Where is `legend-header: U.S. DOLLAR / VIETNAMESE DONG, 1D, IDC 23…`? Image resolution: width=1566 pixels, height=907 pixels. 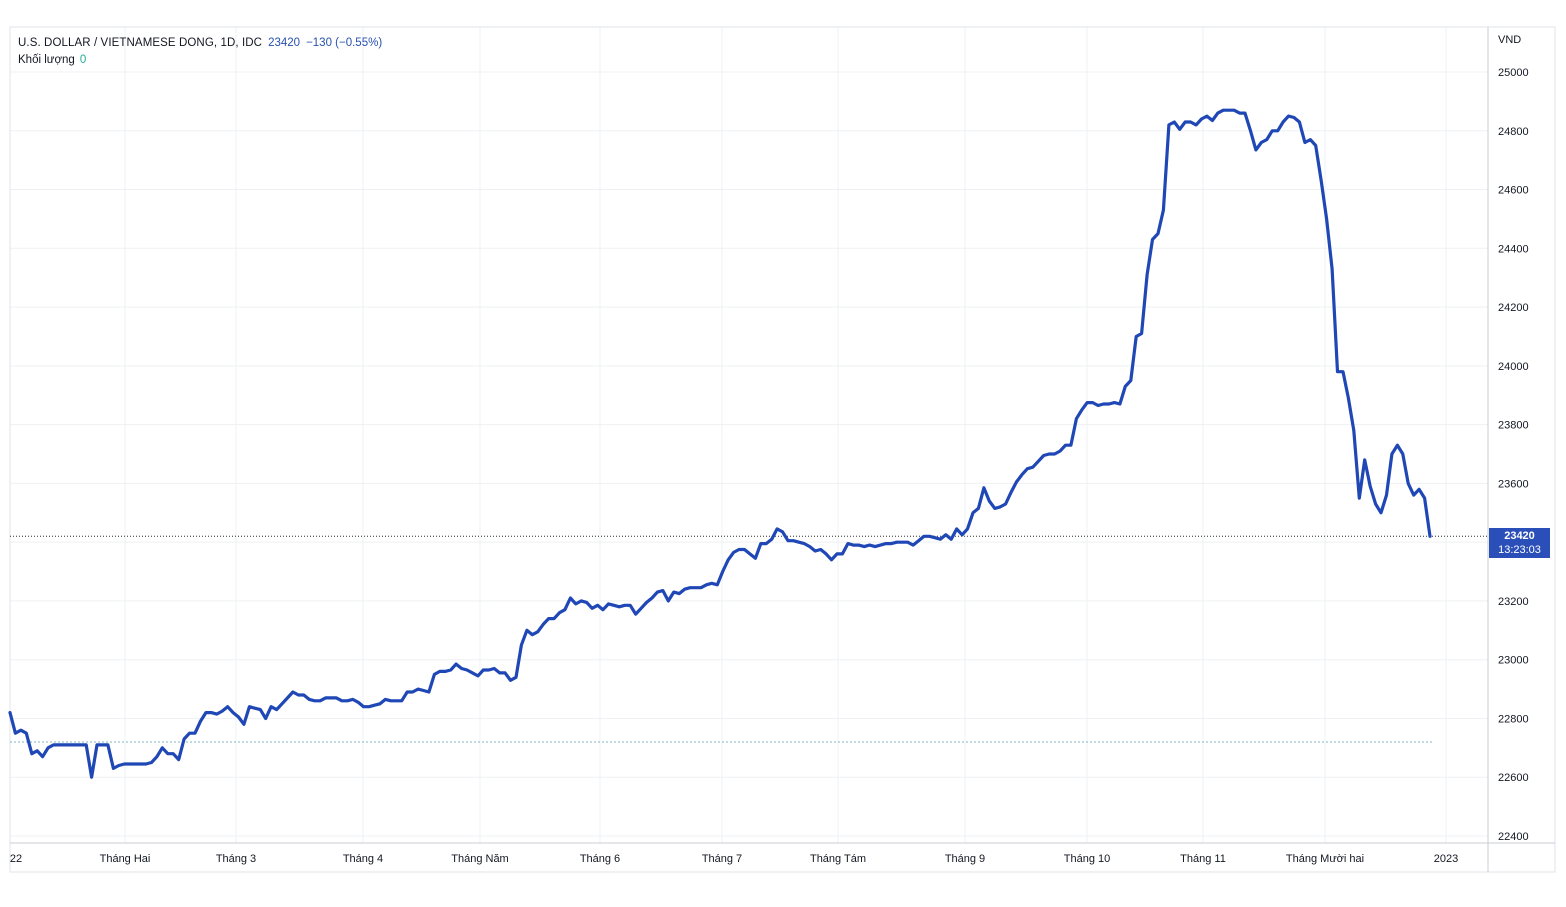
legend-header: U.S. DOLLAR / VIETNAMESE DONG, 1D, IDC 23… is located at coordinates (200, 52).